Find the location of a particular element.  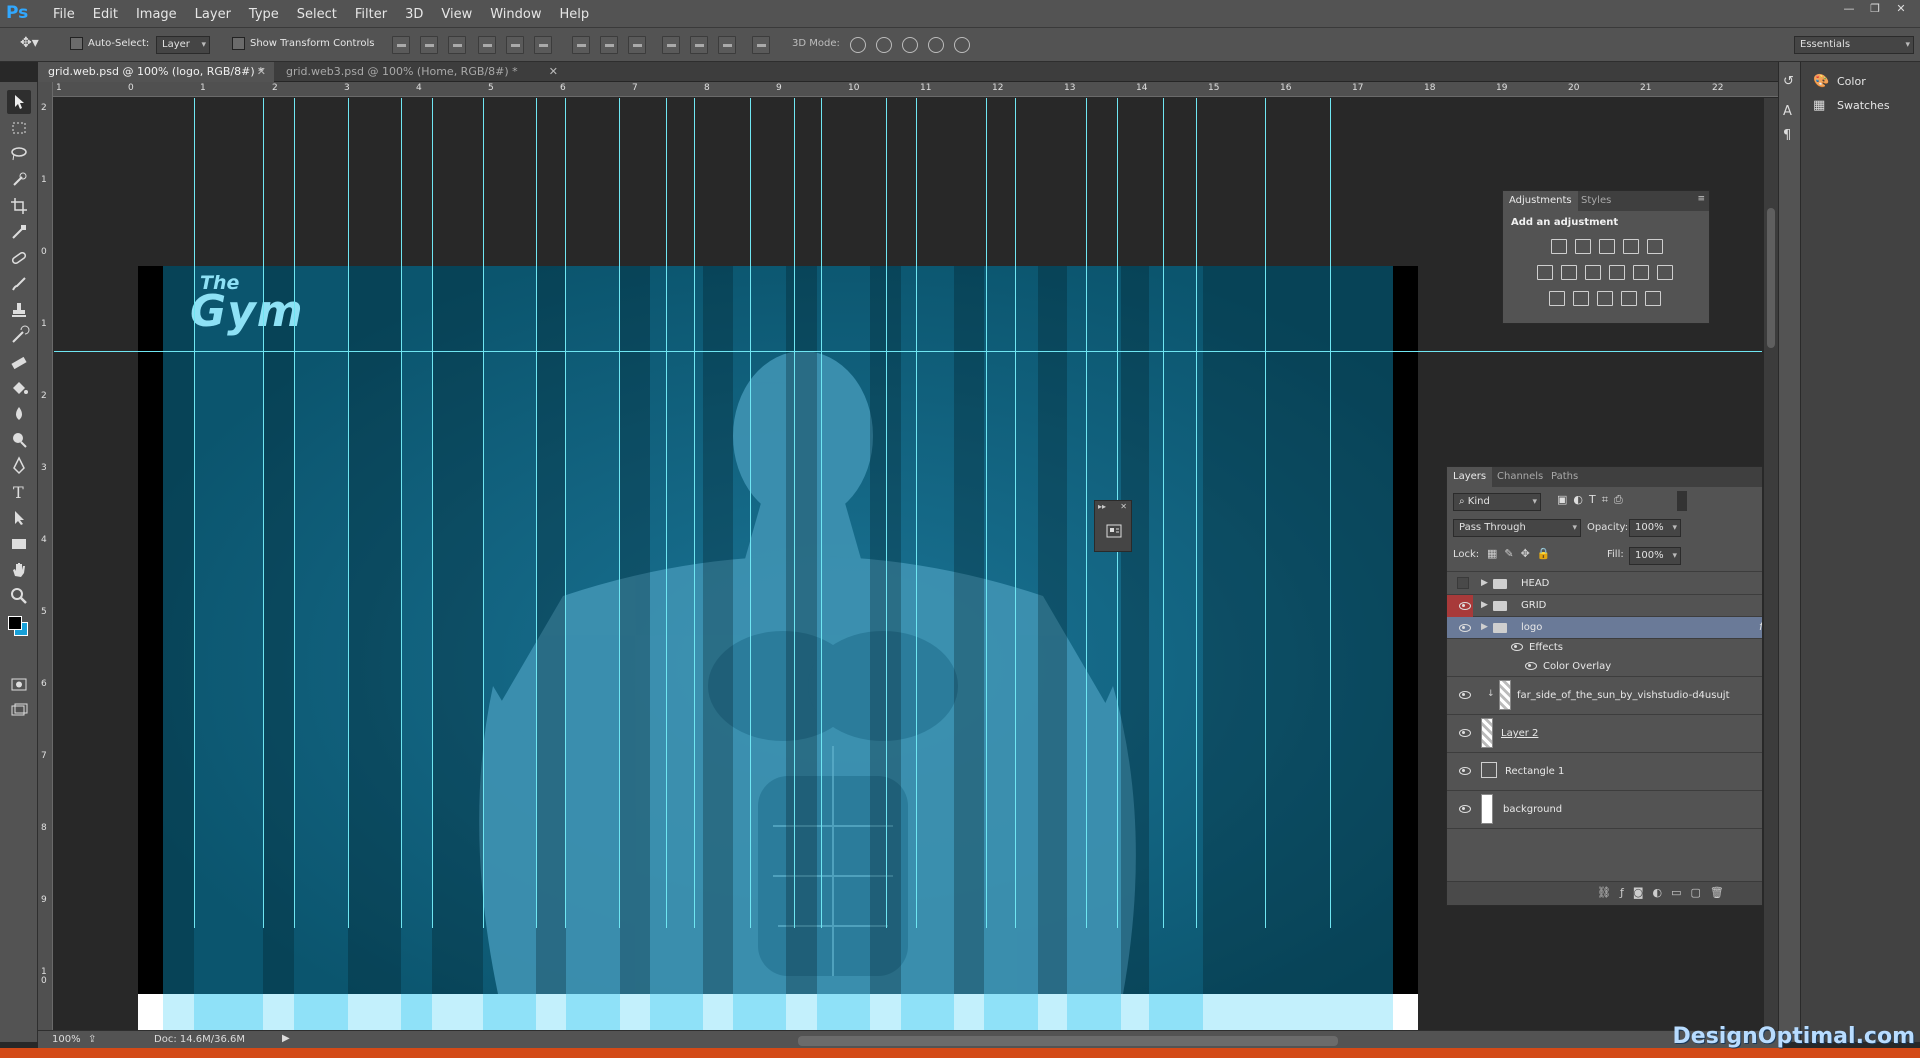

menu-help: Help is located at coordinates (575, 14).